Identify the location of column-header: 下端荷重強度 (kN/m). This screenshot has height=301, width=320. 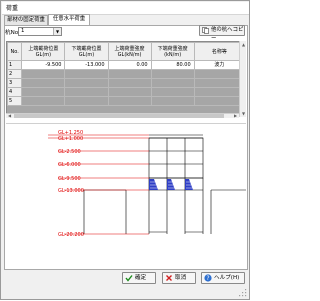
(172, 51).